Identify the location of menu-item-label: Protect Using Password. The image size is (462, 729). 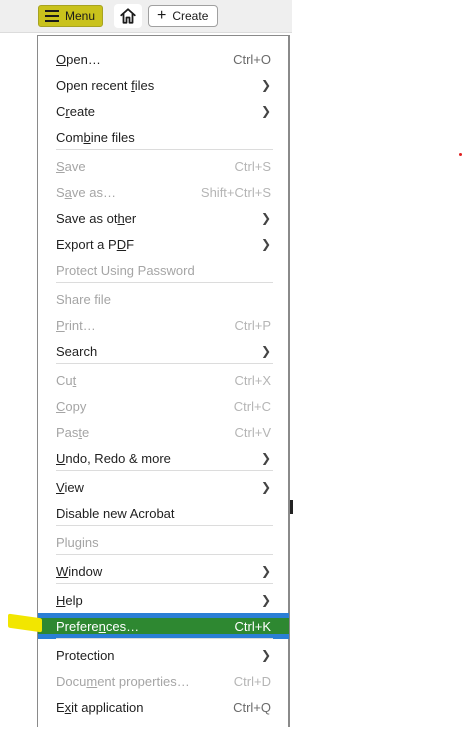
(125, 270).